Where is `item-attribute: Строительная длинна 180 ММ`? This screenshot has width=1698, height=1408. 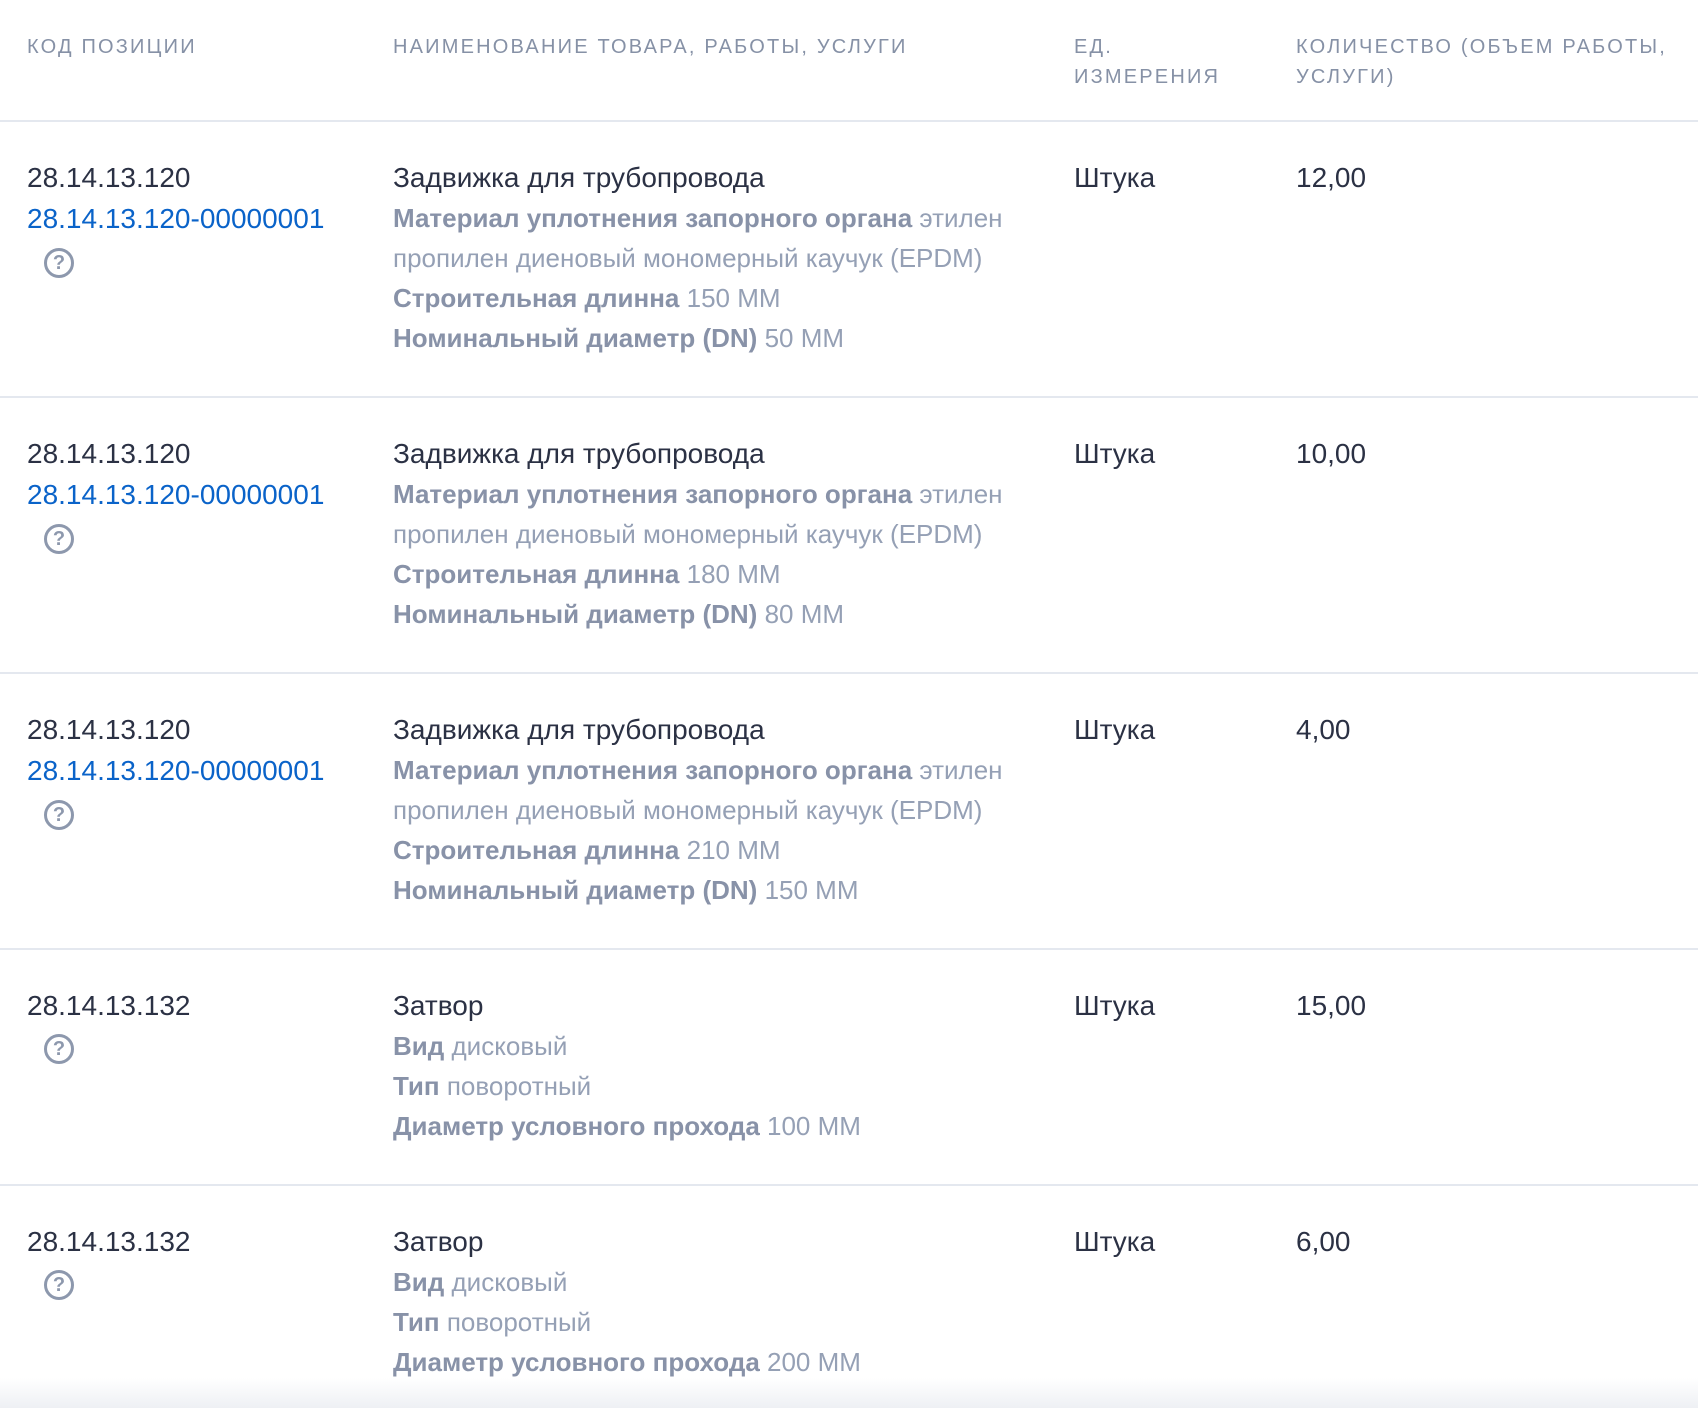
item-attribute: Строительная длинна 180 ММ is located at coordinates (713, 574).